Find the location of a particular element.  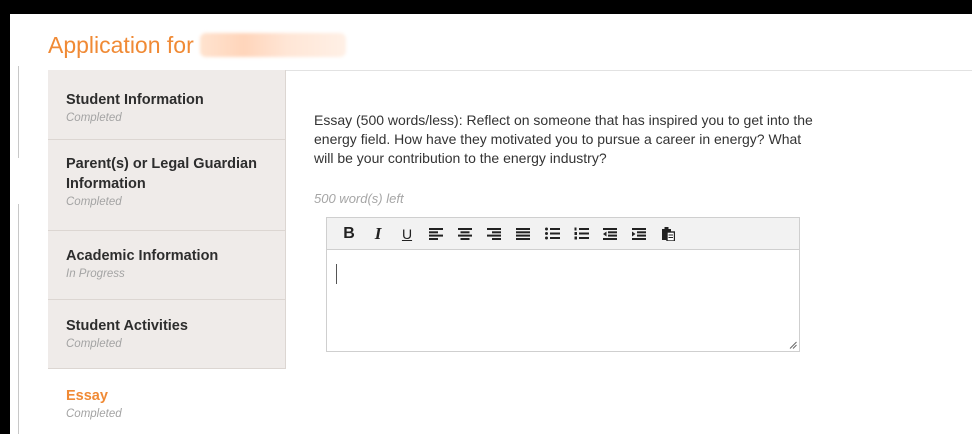

content-divider is located at coordinates (629, 70).